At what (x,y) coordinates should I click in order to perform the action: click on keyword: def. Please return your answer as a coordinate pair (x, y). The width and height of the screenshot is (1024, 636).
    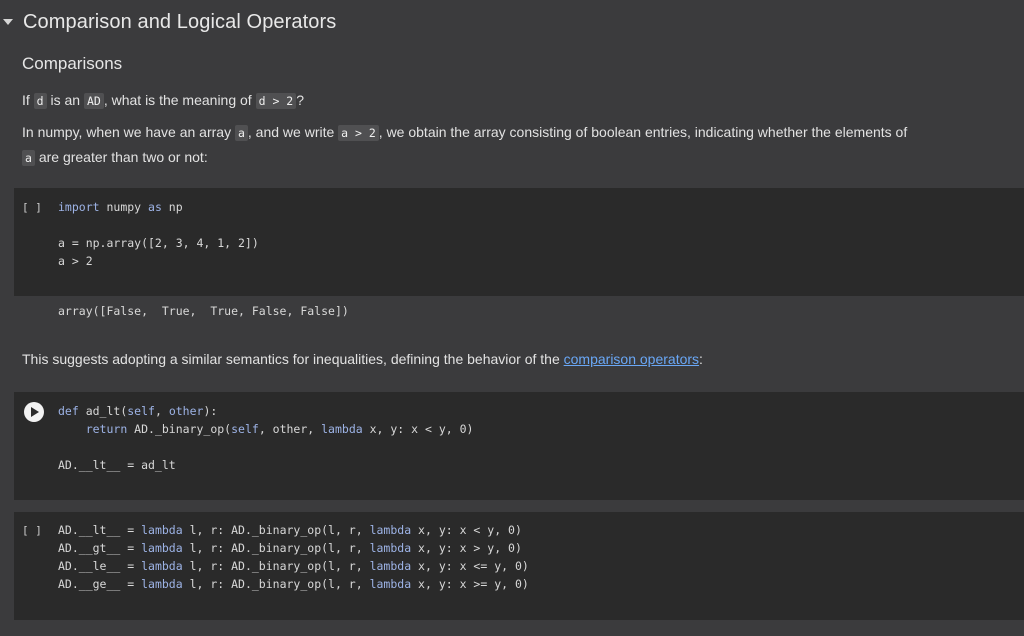
    Looking at the image, I should click on (68, 411).